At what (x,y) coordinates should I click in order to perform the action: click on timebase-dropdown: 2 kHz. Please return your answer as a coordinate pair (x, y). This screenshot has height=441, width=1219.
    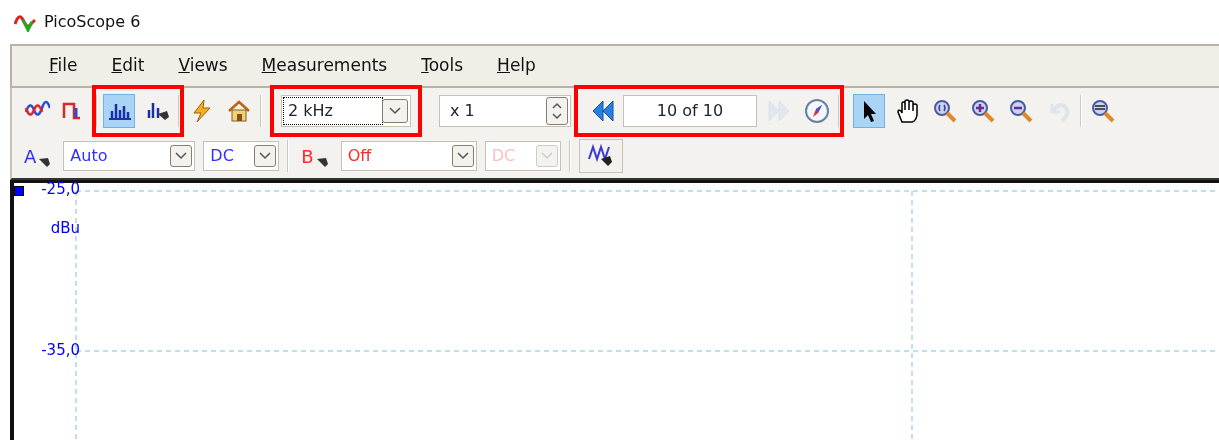
    Looking at the image, I should click on (346, 111).